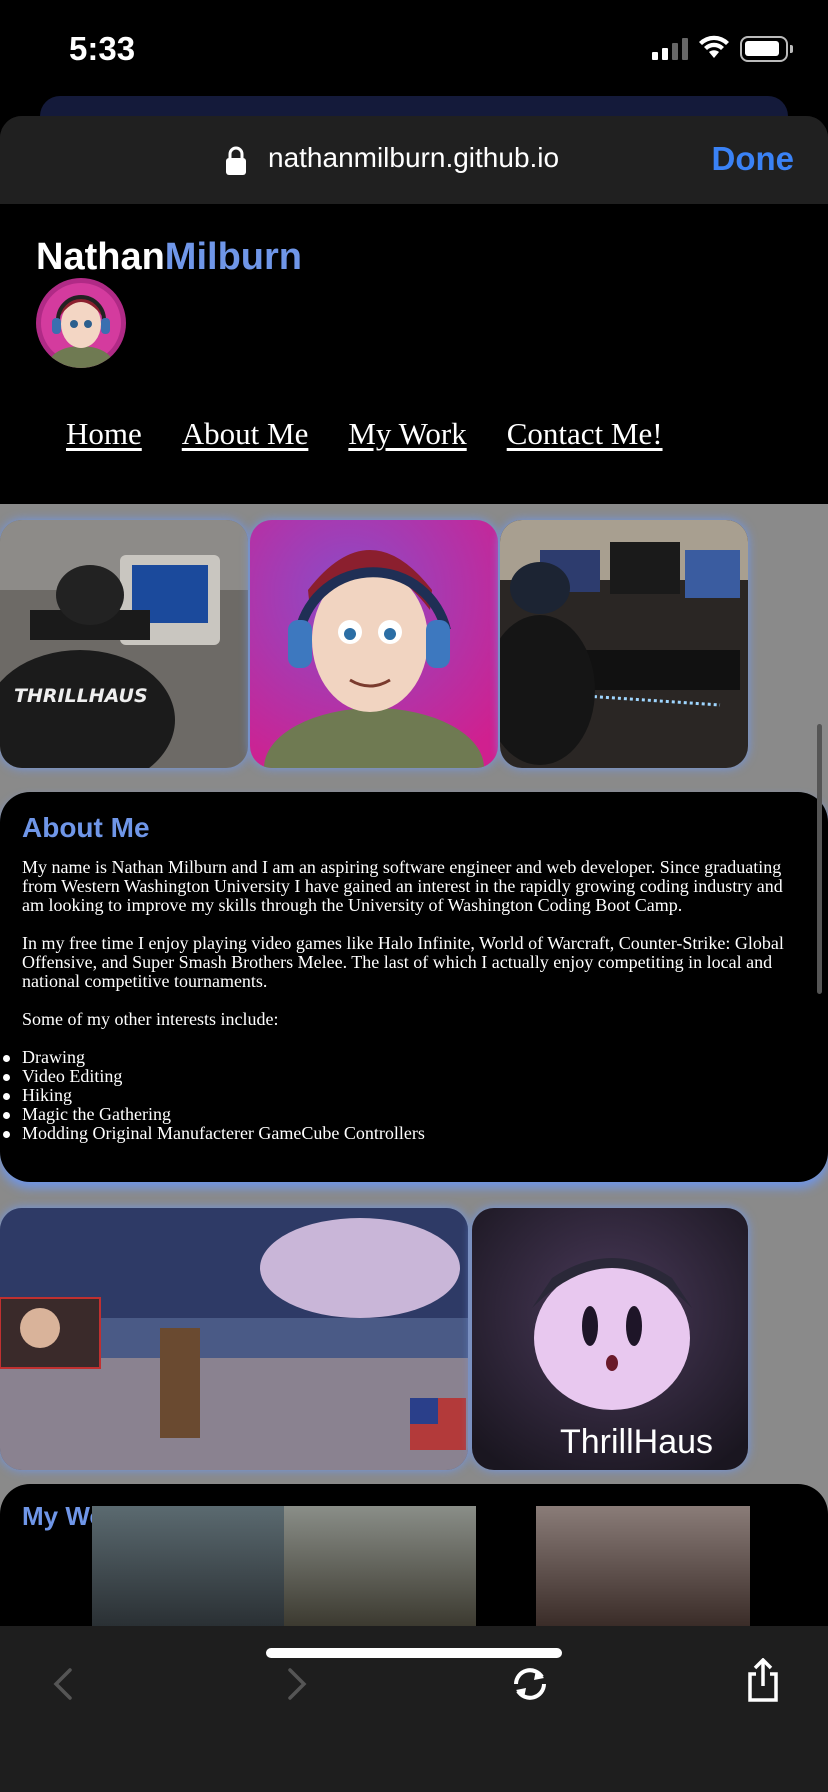 This screenshot has height=1792, width=828. What do you see at coordinates (81, 323) in the screenshot?
I see `avatar` at bounding box center [81, 323].